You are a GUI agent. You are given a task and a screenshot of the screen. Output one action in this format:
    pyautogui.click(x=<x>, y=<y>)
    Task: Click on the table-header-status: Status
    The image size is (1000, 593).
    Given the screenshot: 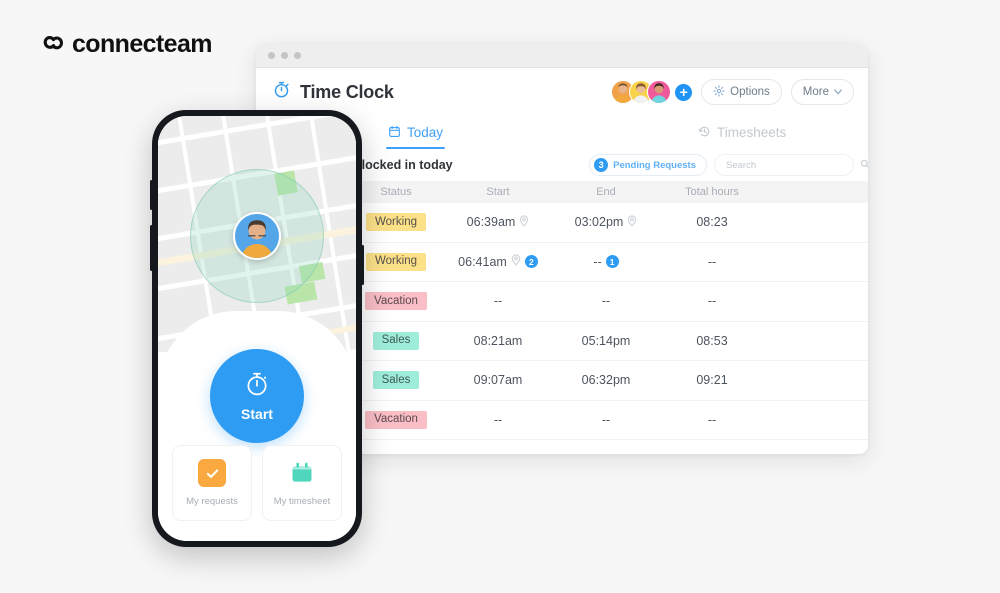 What is the action you would take?
    pyautogui.click(x=396, y=192)
    